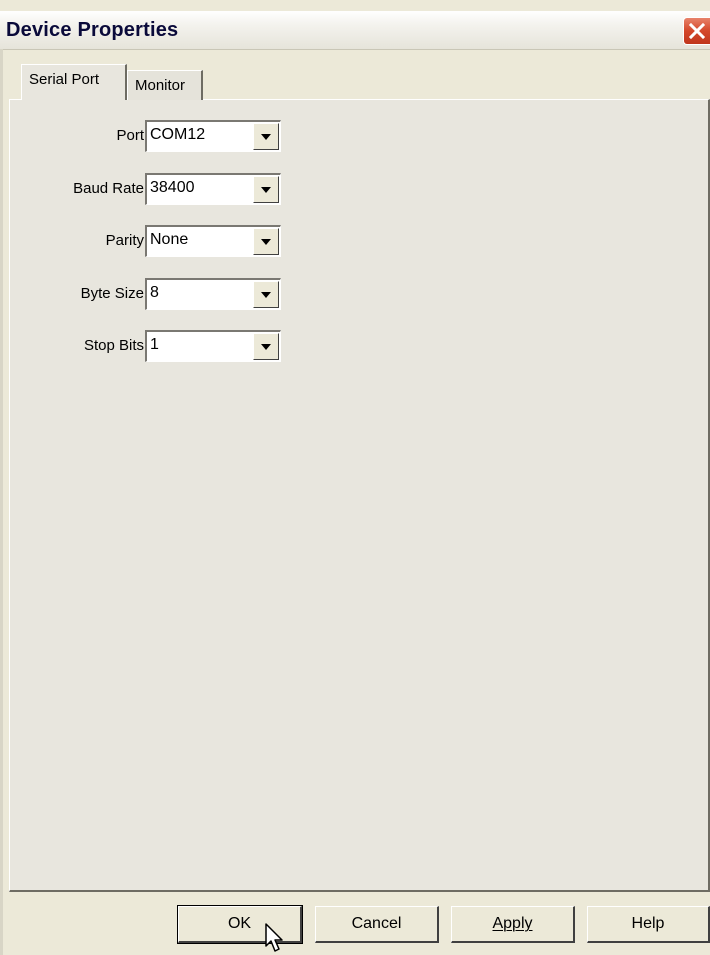 Image resolution: width=710 pixels, height=955 pixels. I want to click on baud-rate-dropdown-button, so click(266, 189).